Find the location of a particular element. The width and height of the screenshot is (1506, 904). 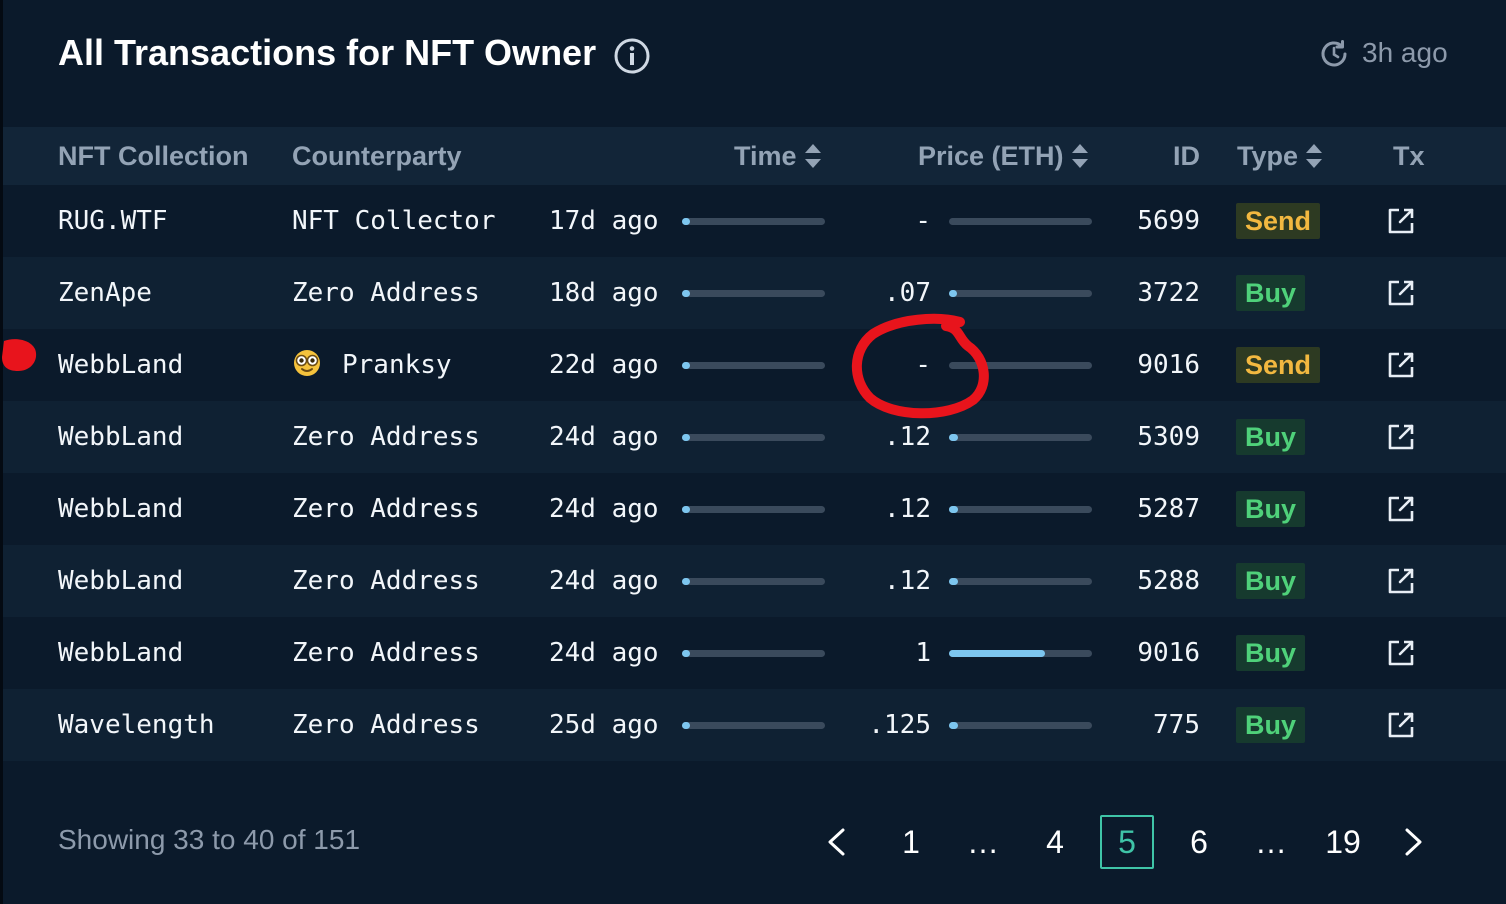

info-icon is located at coordinates (632, 56).